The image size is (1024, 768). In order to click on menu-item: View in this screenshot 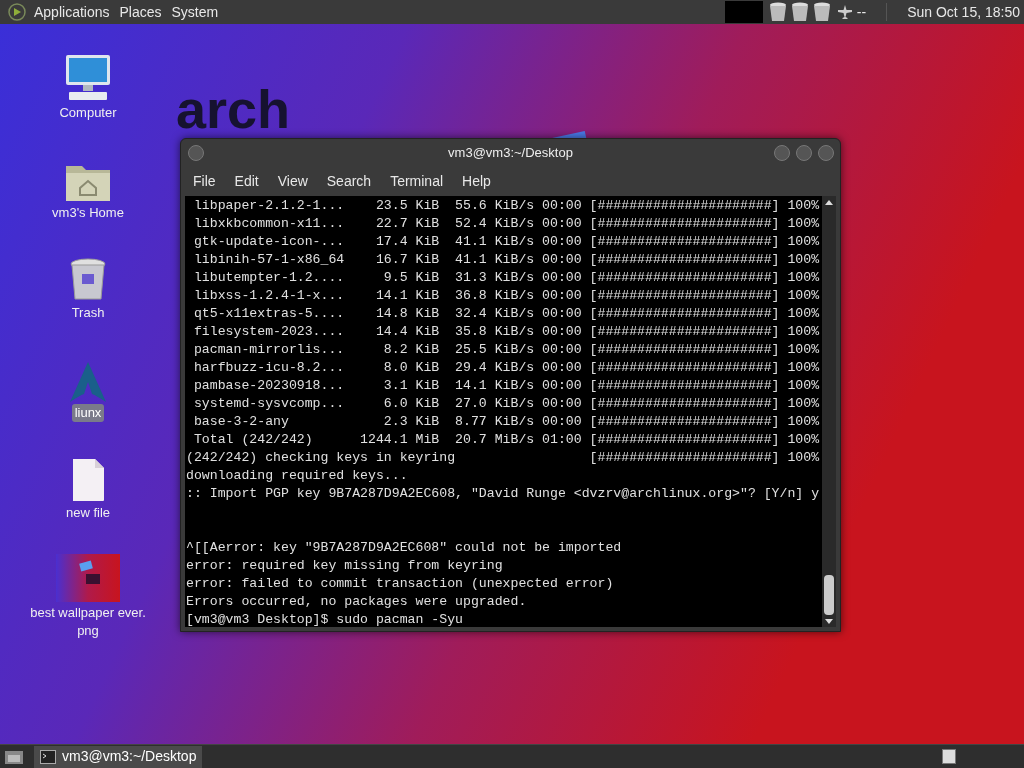, I will do `click(292, 181)`.